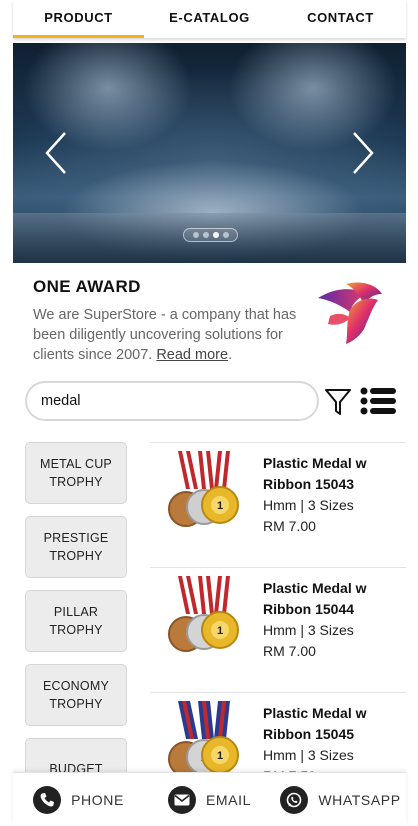  I want to click on slider-dot-active, so click(215, 235).